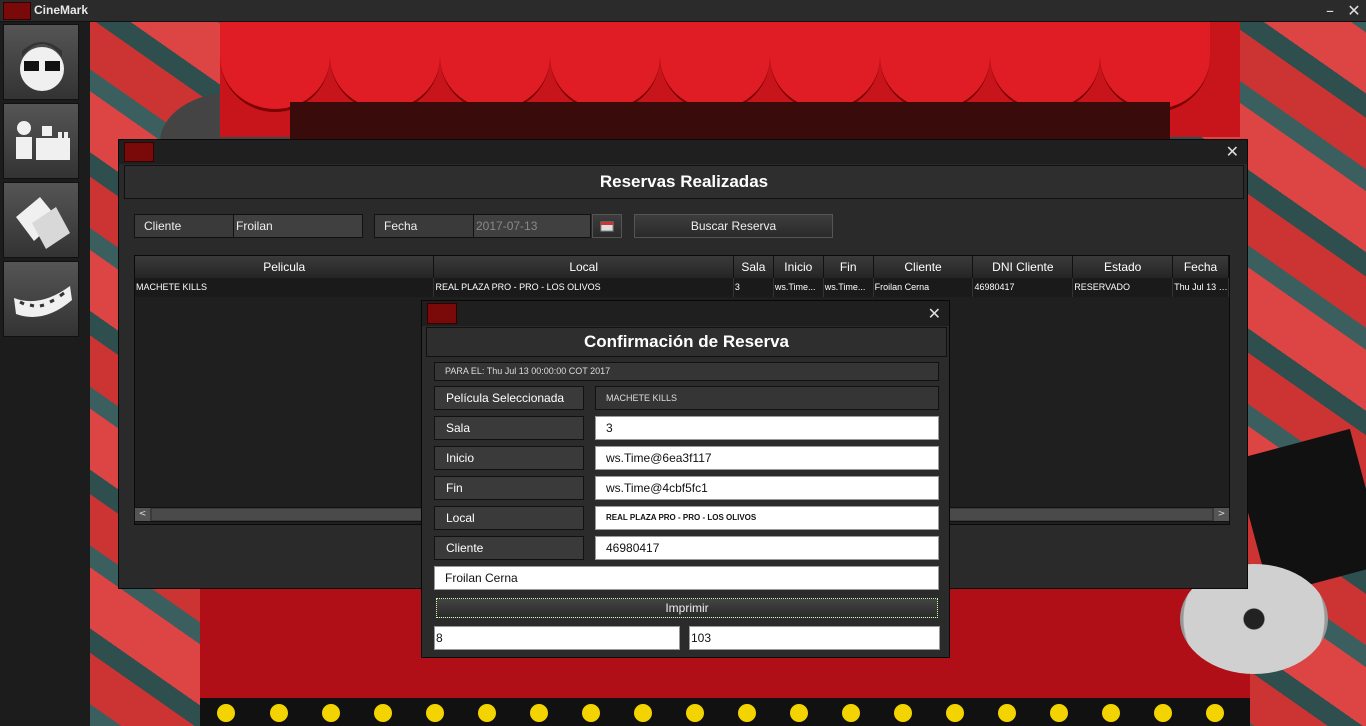 The image size is (1366, 726). What do you see at coordinates (754, 287) in the screenshot?
I see `table-cell: 3` at bounding box center [754, 287].